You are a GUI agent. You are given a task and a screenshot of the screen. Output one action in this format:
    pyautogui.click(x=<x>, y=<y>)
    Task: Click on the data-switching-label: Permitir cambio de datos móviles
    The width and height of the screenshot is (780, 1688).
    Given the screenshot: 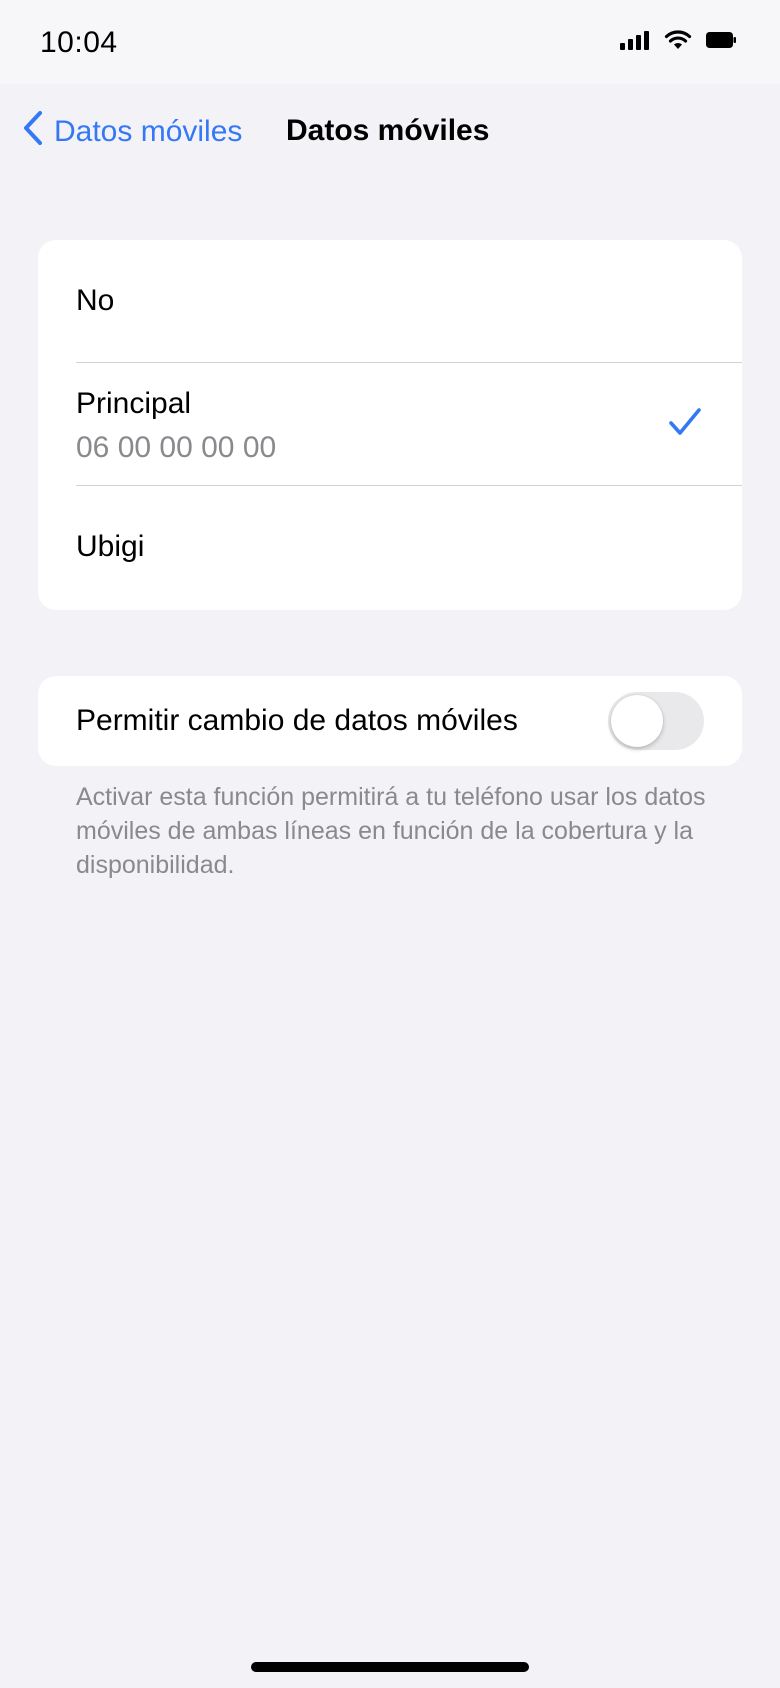 What is the action you would take?
    pyautogui.click(x=297, y=720)
    